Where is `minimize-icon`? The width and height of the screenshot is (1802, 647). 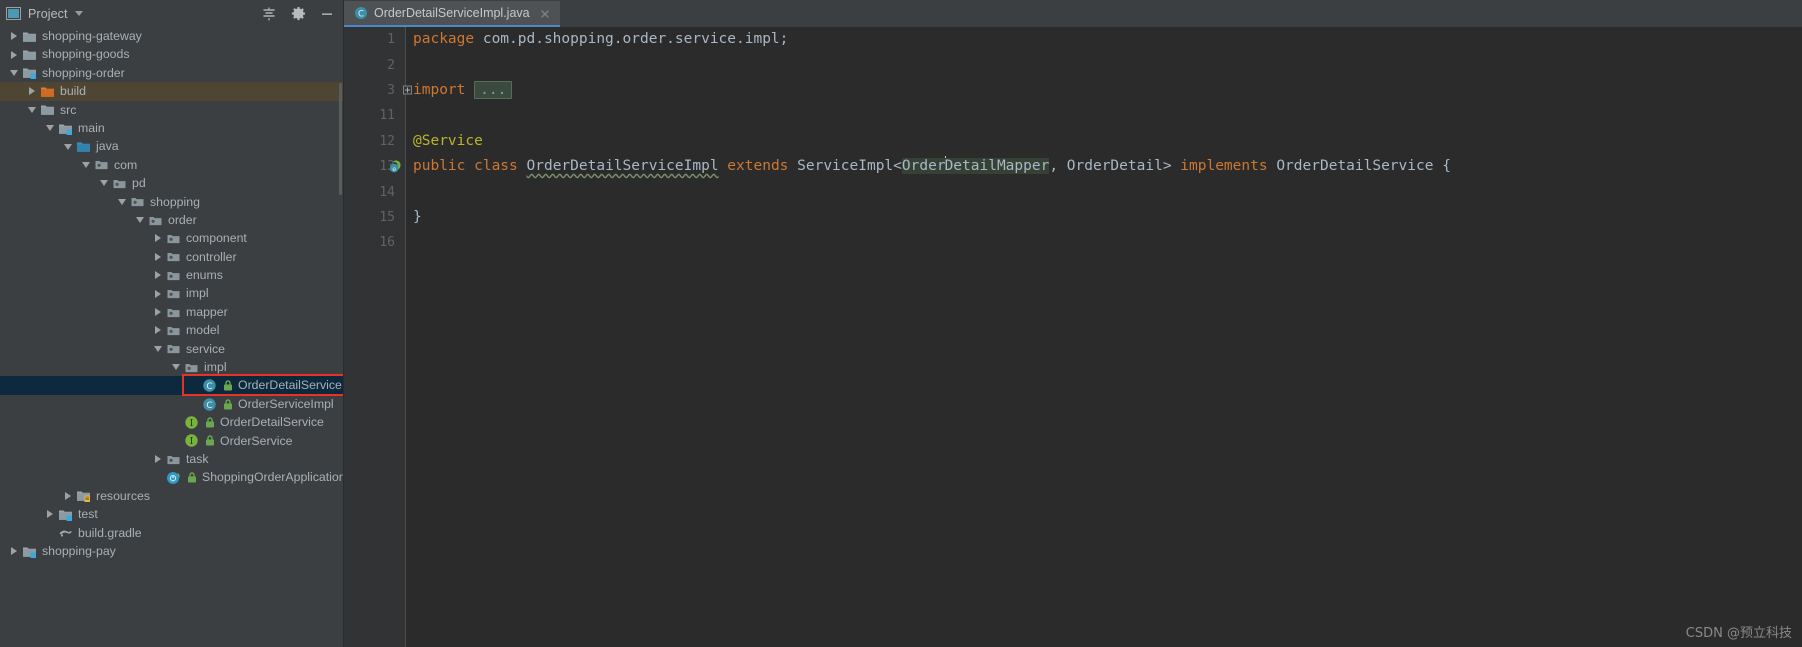 minimize-icon is located at coordinates (327, 14).